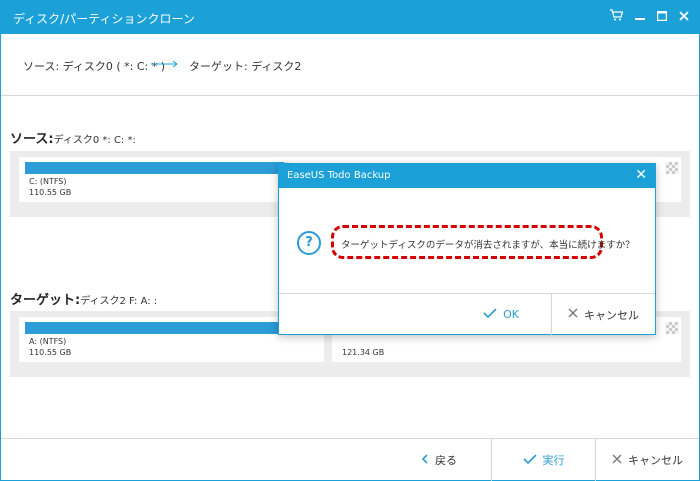 The image size is (700, 481). I want to click on dialog-cancel-button: キャンセル, so click(603, 314).